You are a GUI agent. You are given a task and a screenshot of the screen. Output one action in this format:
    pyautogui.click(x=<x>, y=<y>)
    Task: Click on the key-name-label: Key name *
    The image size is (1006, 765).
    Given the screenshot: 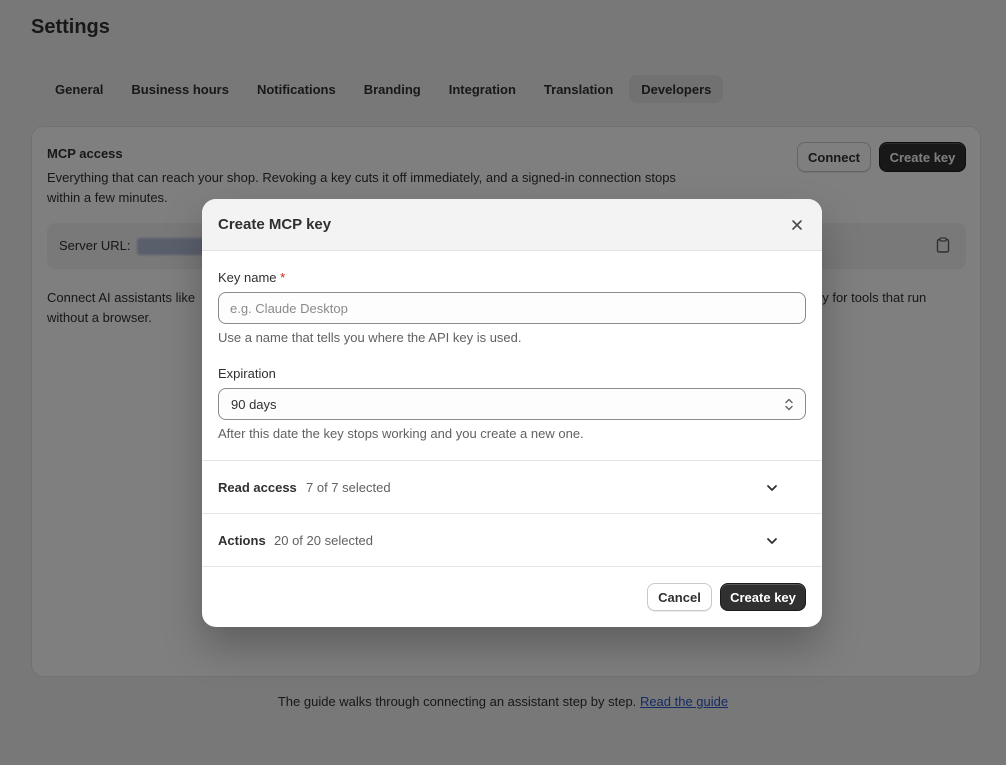 What is the action you would take?
    pyautogui.click(x=251, y=277)
    